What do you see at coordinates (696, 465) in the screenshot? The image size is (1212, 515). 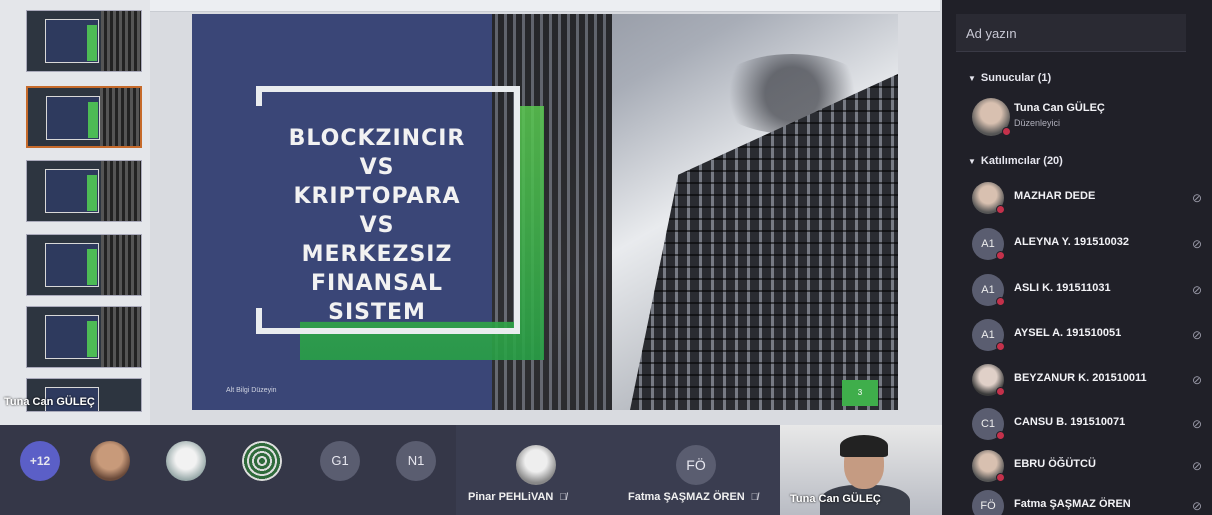 I see `participant-avatar: FÖ` at bounding box center [696, 465].